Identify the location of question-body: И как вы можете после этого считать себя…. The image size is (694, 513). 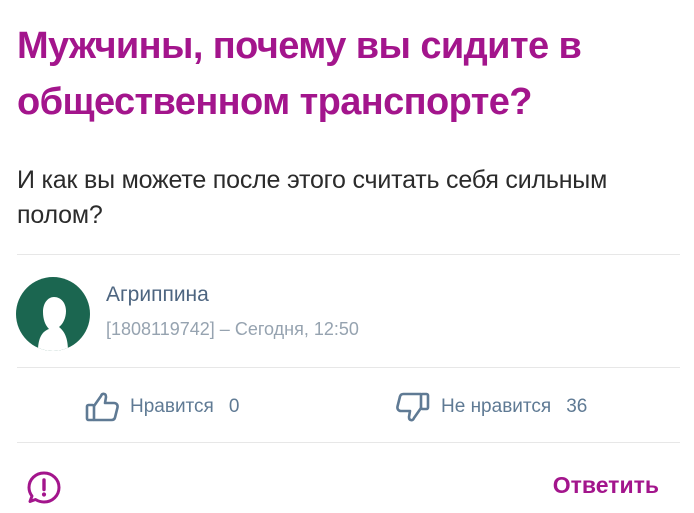
(312, 197).